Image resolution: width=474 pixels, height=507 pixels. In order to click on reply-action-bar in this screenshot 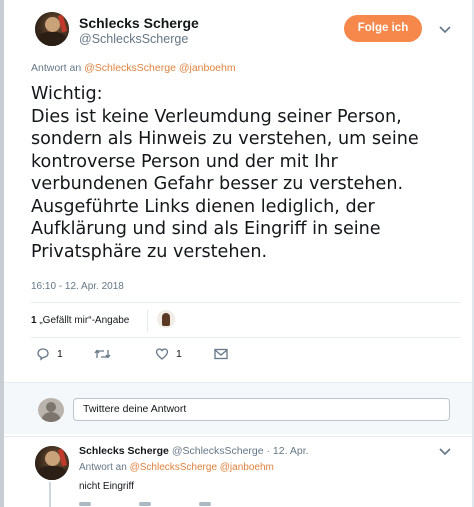, I will do `click(179, 504)`.